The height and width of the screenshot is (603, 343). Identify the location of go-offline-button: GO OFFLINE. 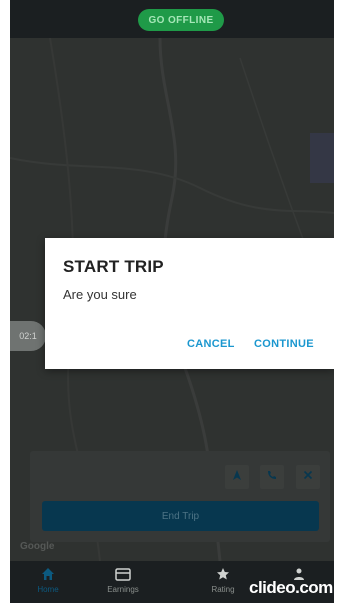
(181, 20).